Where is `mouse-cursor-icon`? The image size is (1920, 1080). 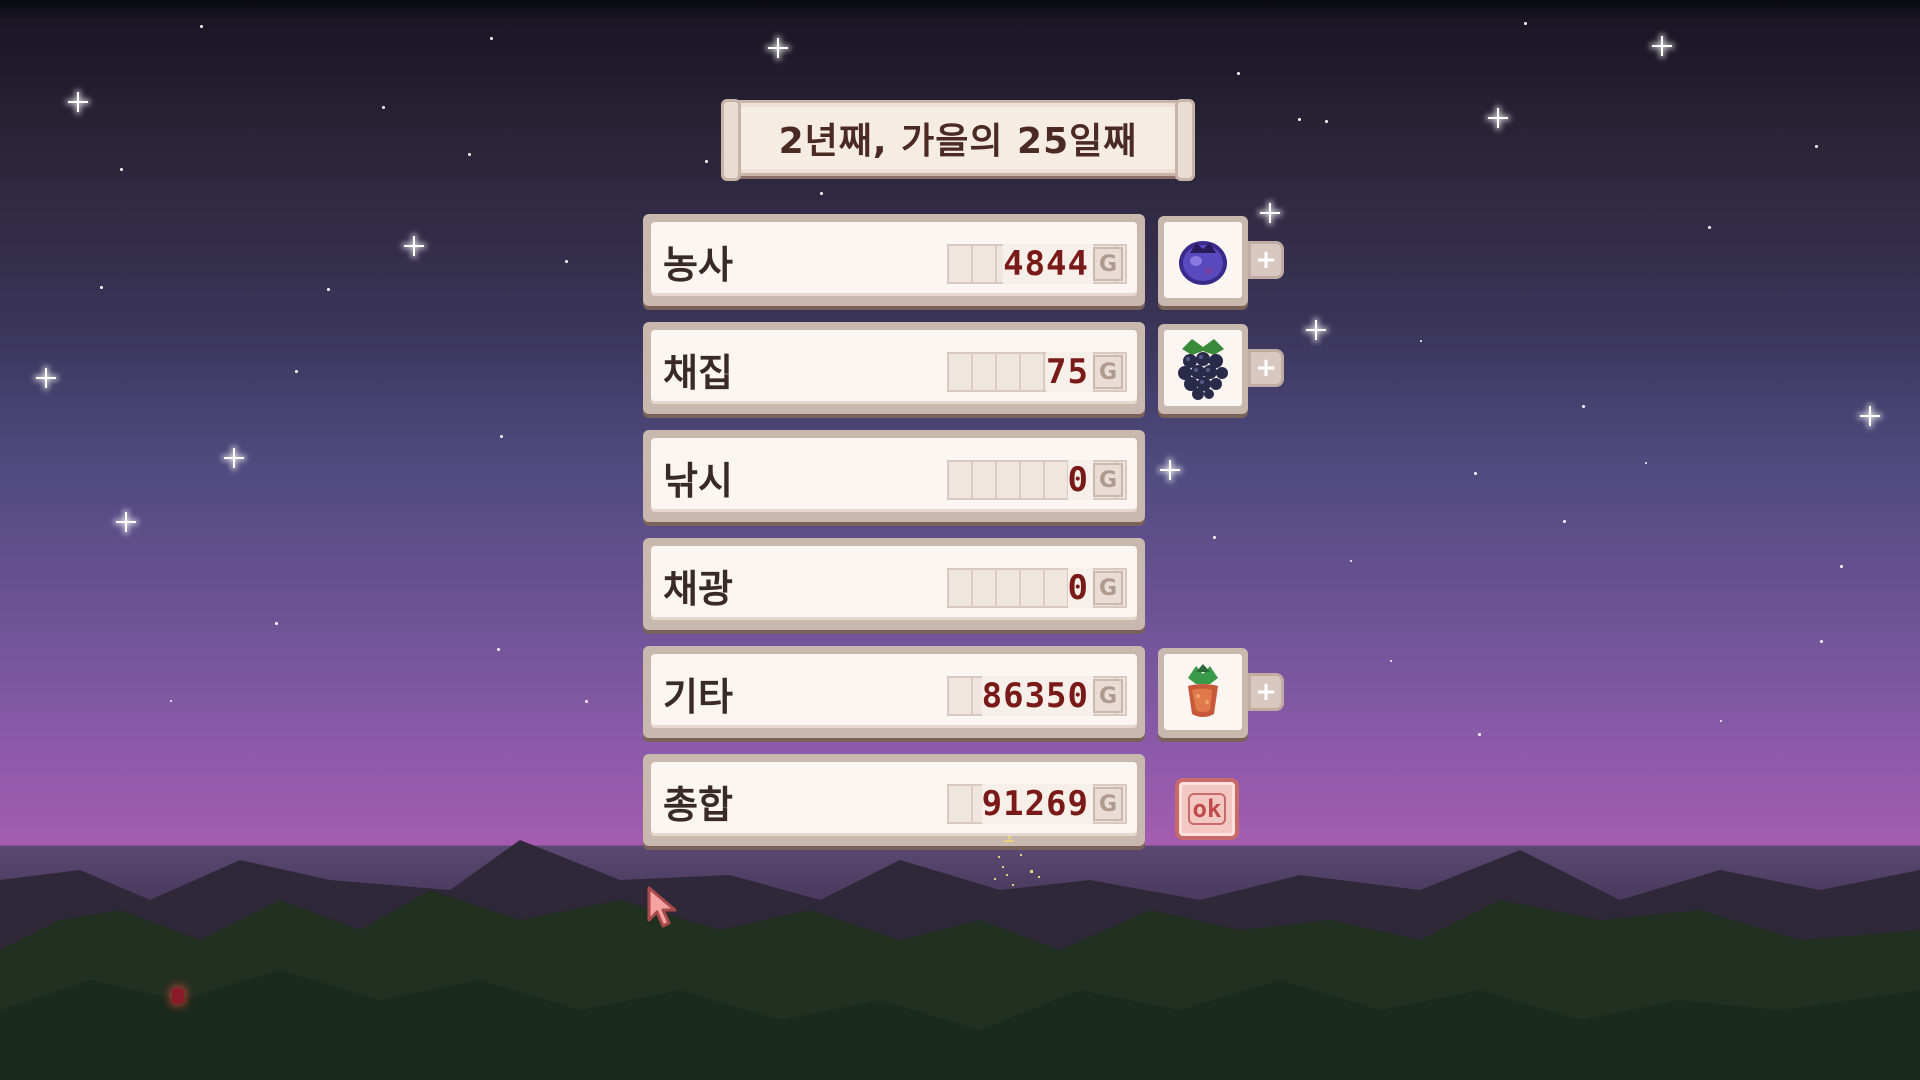
mouse-cursor-icon is located at coordinates (662, 907).